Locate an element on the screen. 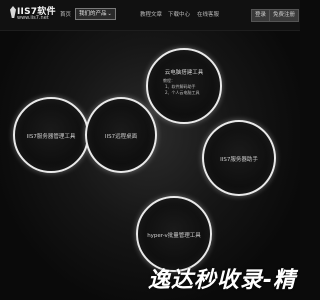 The width and height of the screenshot is (320, 300). watermark-text: 逸达秒收录-精 is located at coordinates (221, 280).